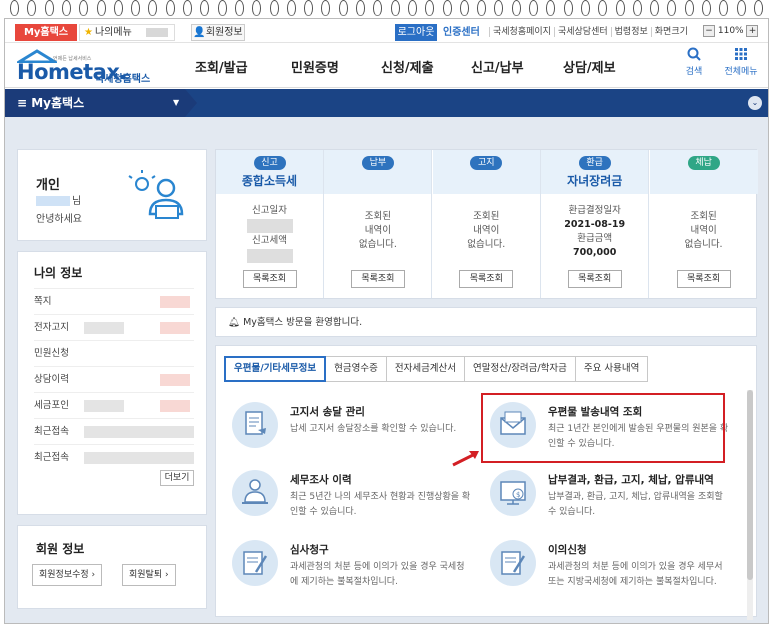  Describe the element at coordinates (191, 103) in the screenshot. I see `bar-arrow` at that location.